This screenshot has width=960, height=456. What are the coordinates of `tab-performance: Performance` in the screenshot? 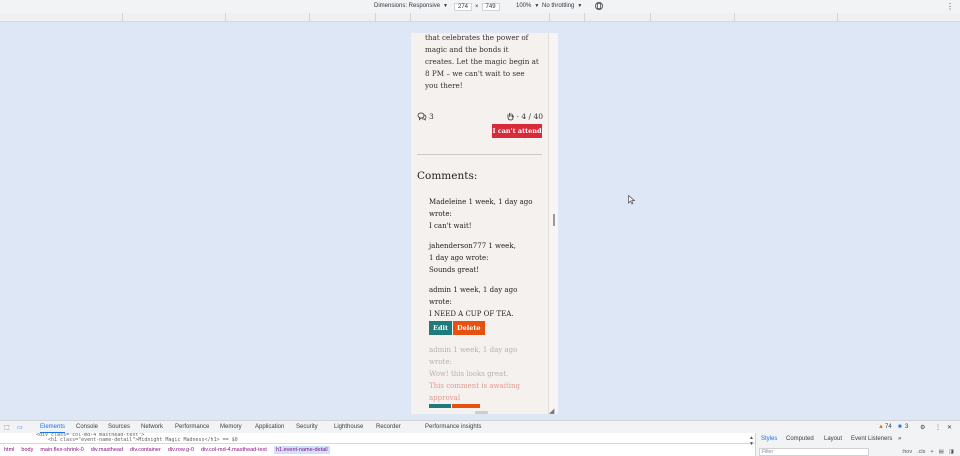 It's located at (192, 427).